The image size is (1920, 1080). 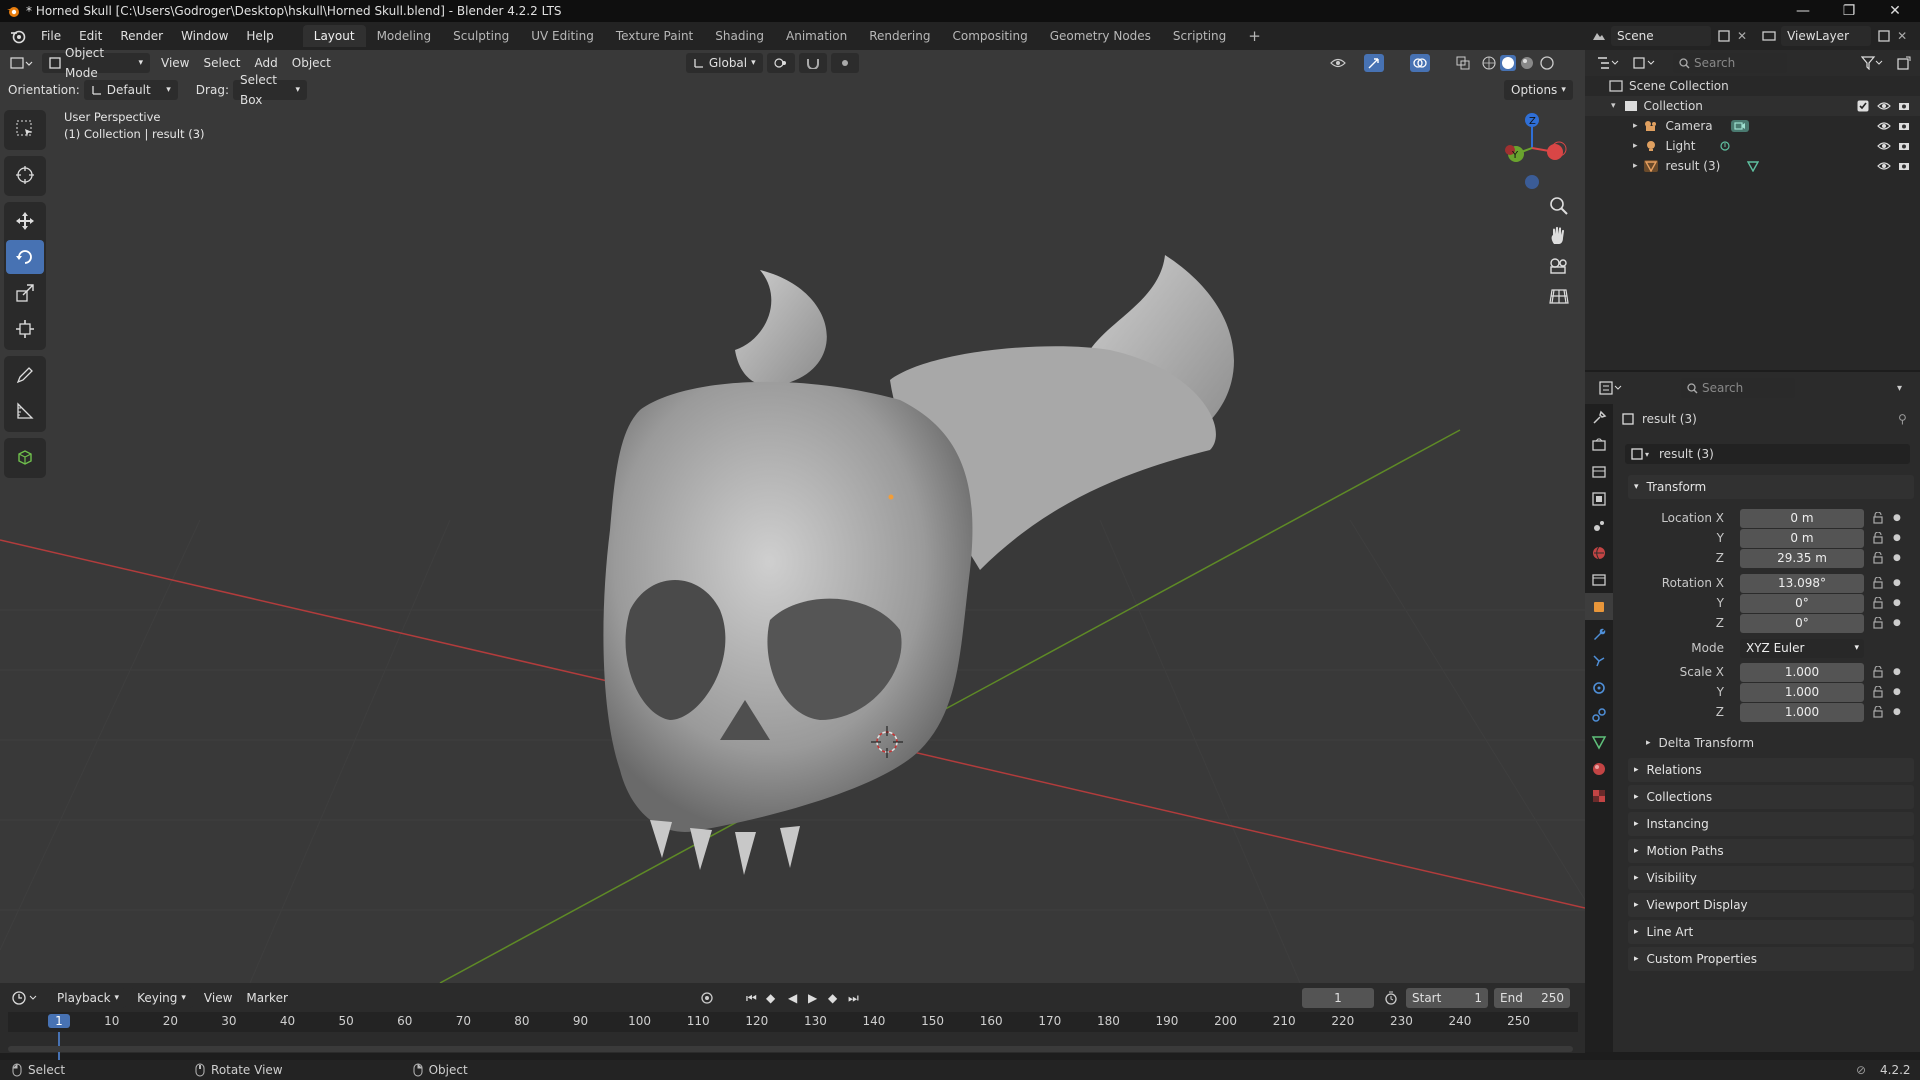 What do you see at coordinates (1802, 583) in the screenshot?
I see `rotation-x-field: 13.098°` at bounding box center [1802, 583].